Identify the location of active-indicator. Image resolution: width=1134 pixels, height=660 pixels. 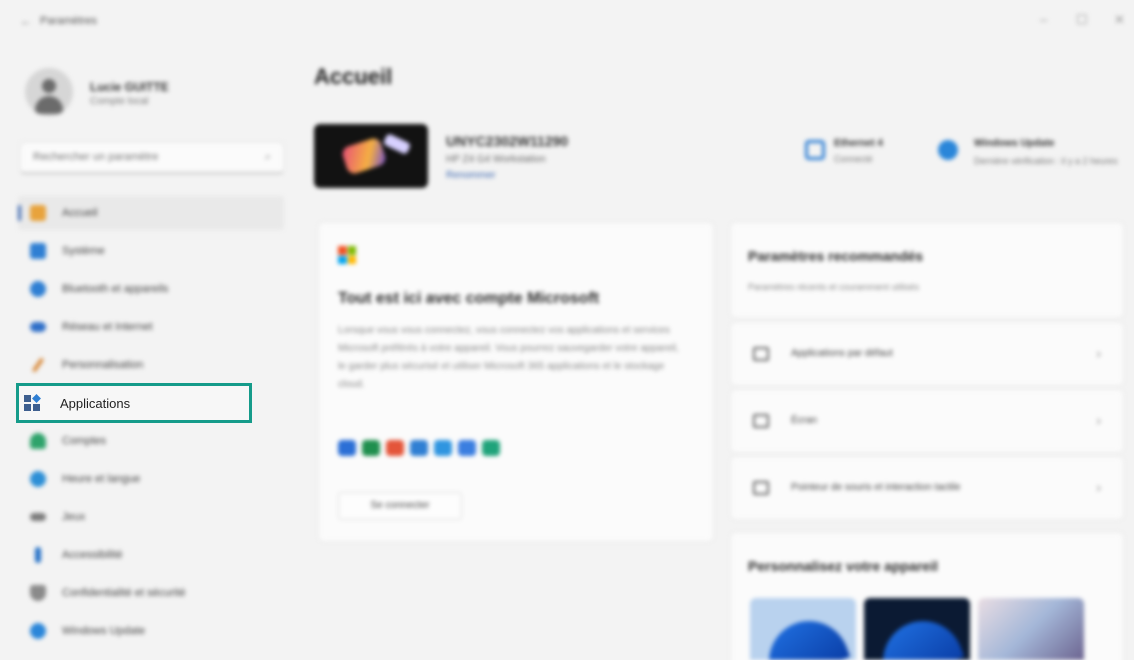
(19, 213).